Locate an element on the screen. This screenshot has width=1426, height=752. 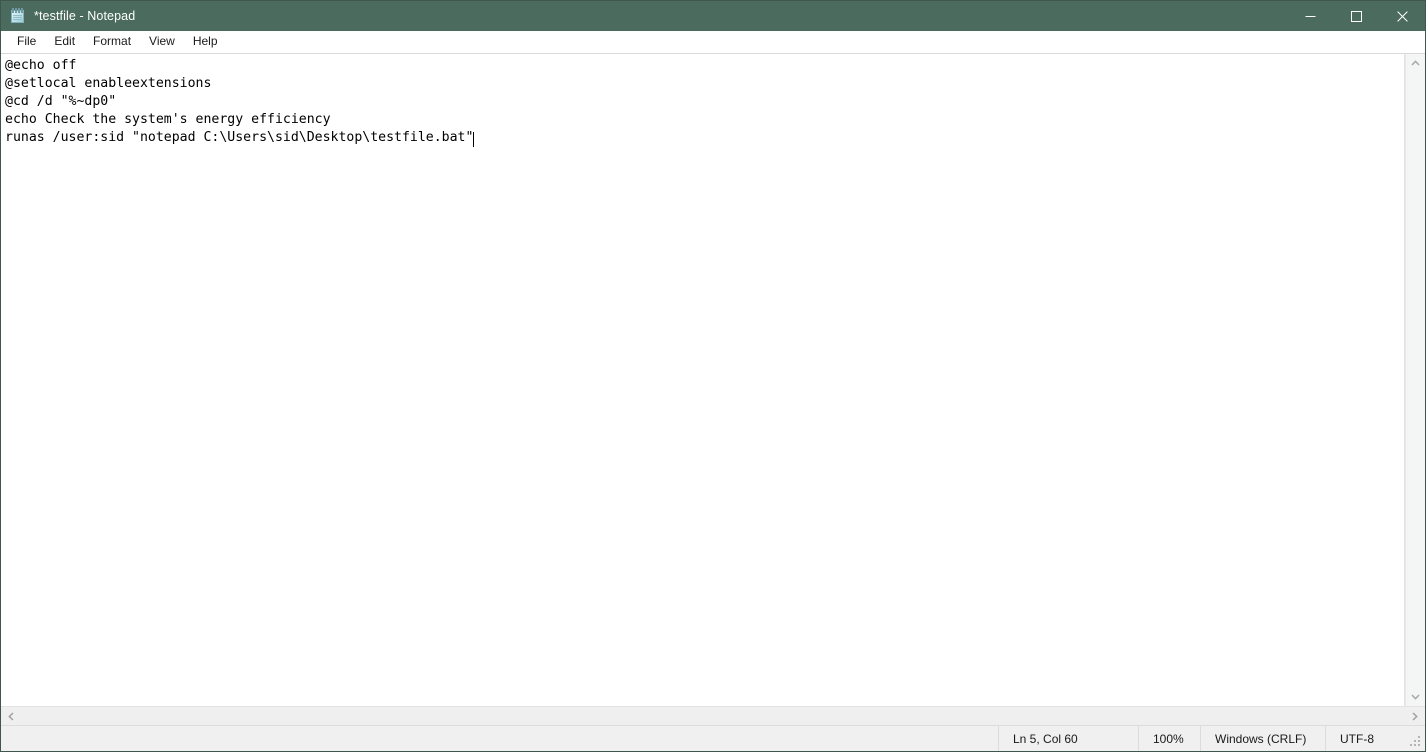
status-encoding: UTF-8 is located at coordinates (1375, 738).